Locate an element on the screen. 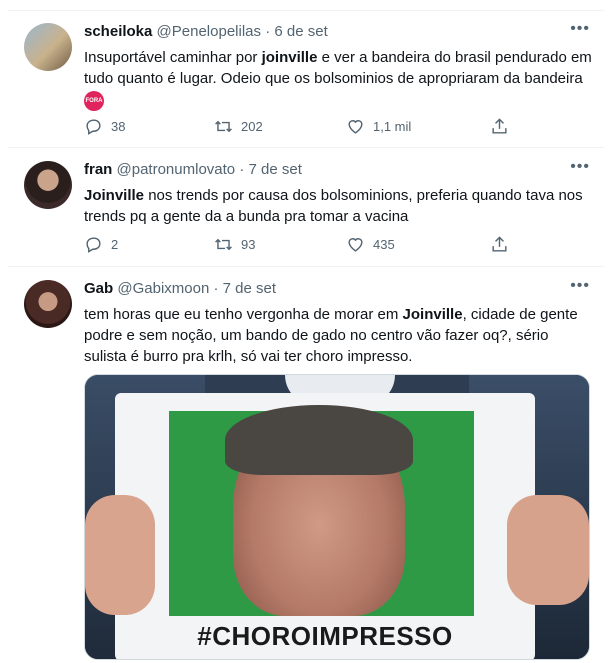  tweet-header: scheiloka @Penelopelilas · 6 de set is located at coordinates (336, 33).